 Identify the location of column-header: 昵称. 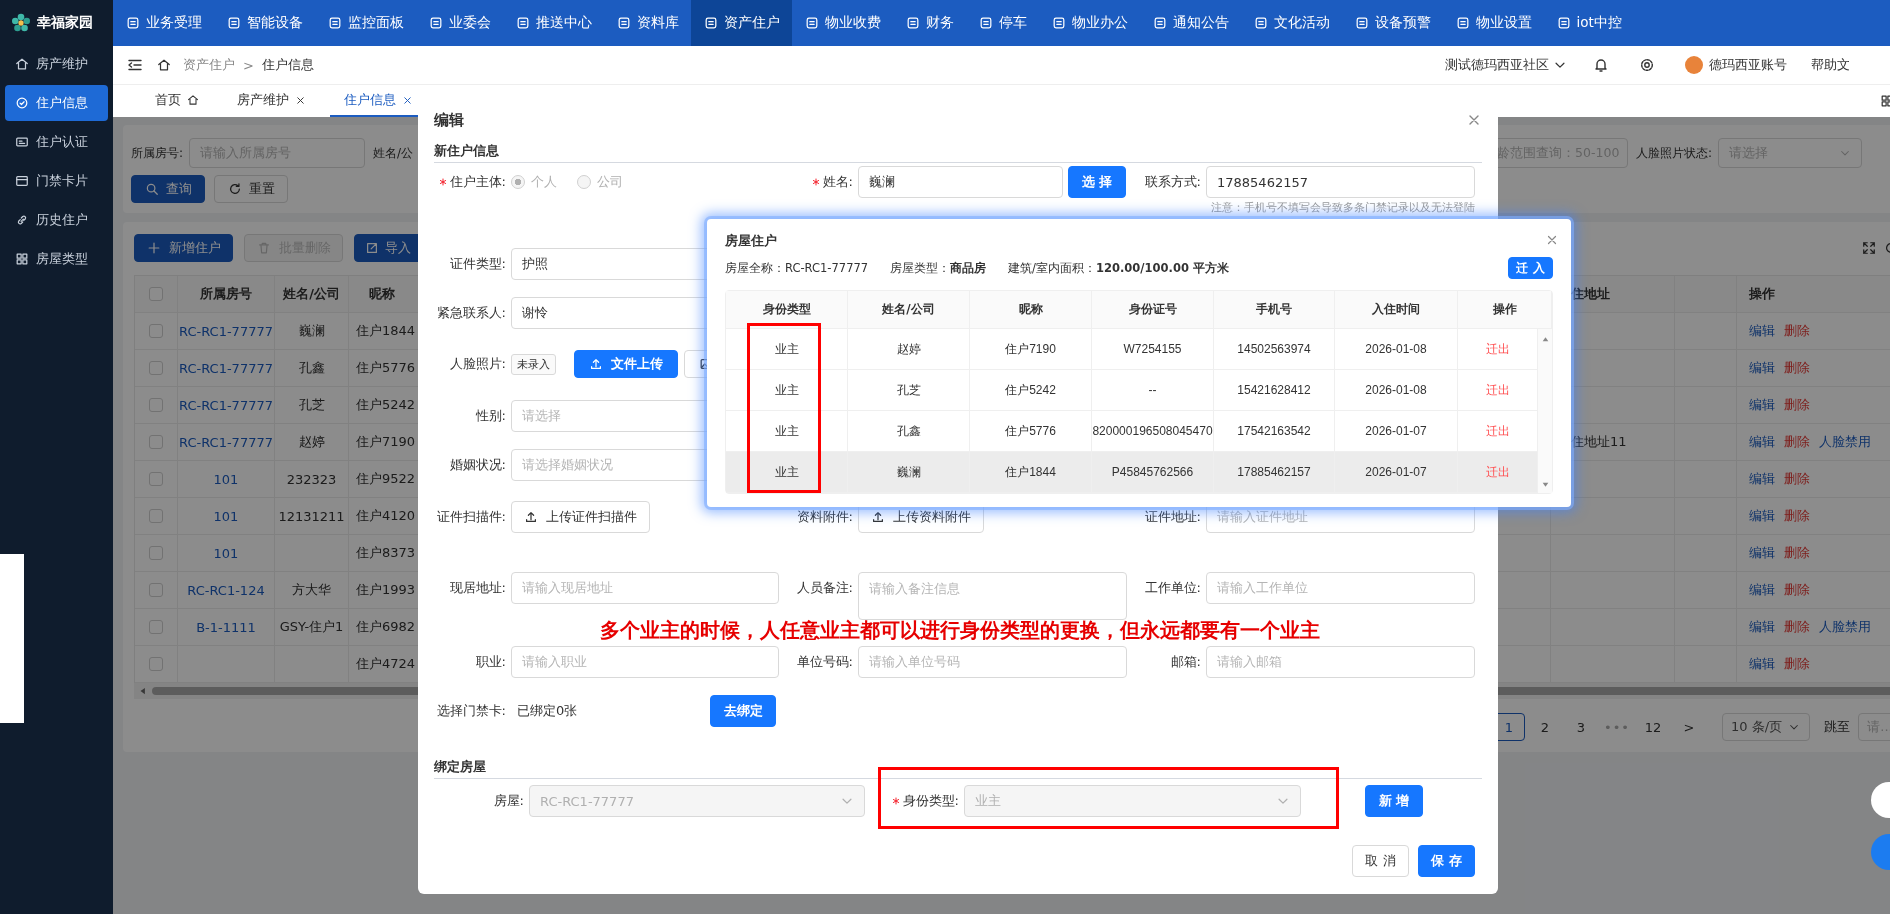
(1031, 310).